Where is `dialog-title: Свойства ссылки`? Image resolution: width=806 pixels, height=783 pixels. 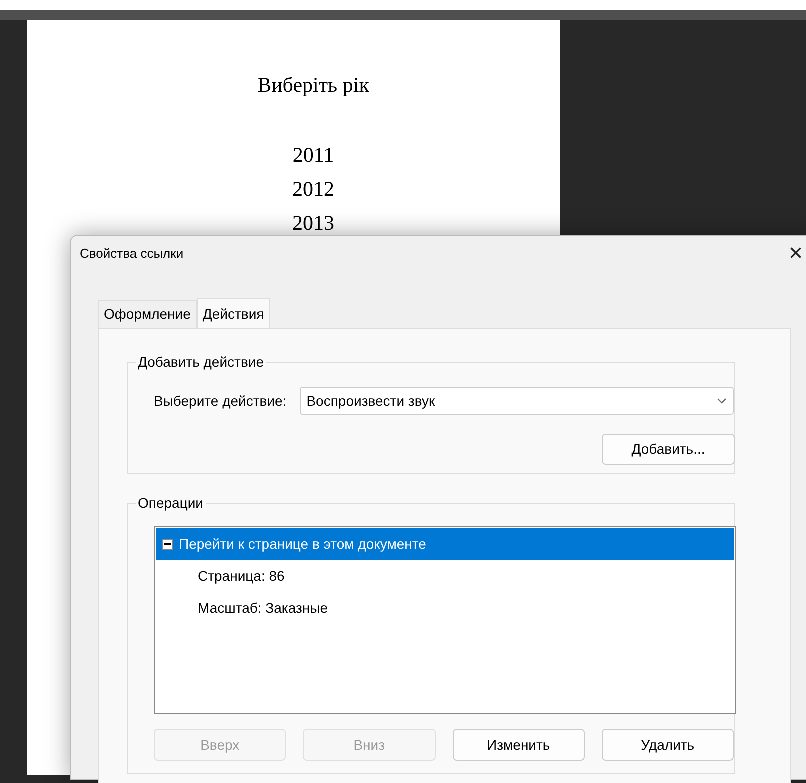
dialog-title: Свойства ссылки is located at coordinates (132, 254).